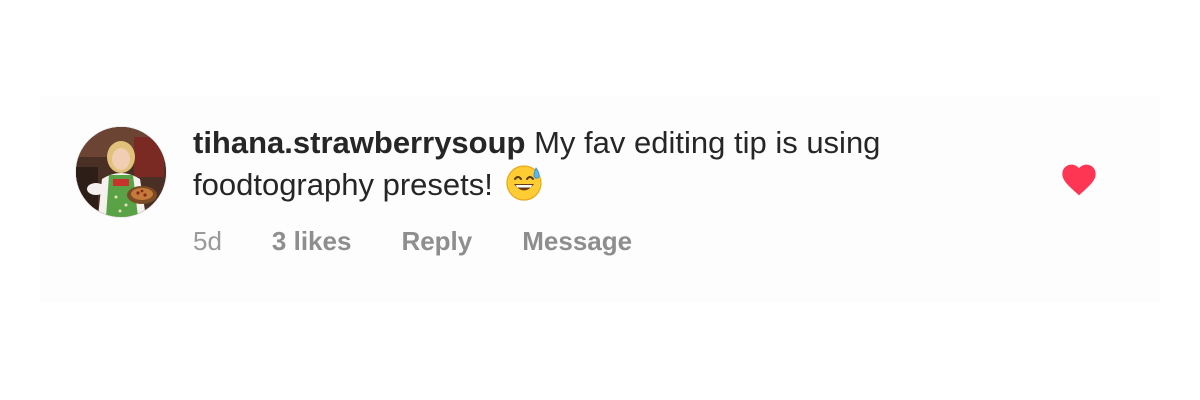 Image resolution: width=1200 pixels, height=400 pixels. I want to click on likes-count-link: 3 likes, so click(312, 241).